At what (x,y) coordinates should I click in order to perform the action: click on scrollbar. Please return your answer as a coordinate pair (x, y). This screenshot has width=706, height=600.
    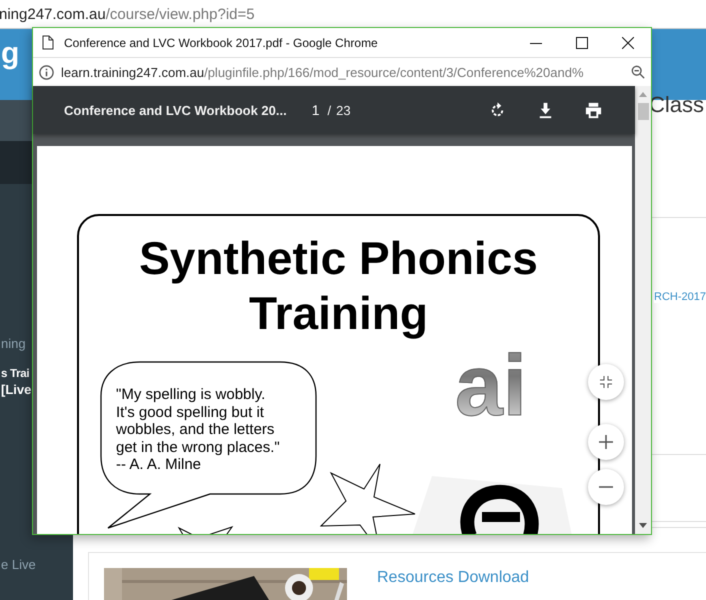
    Looking at the image, I should click on (643, 310).